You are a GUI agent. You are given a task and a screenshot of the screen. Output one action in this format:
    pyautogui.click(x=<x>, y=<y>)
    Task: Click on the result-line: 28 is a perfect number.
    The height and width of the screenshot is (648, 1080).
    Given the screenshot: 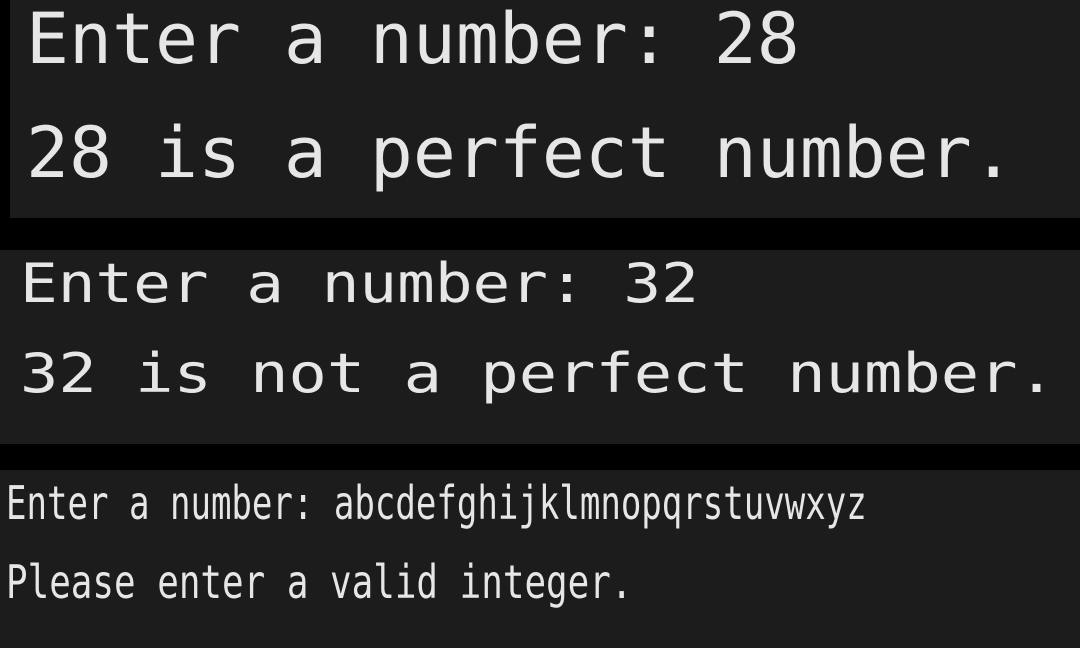 What is the action you would take?
    pyautogui.click(x=520, y=153)
    